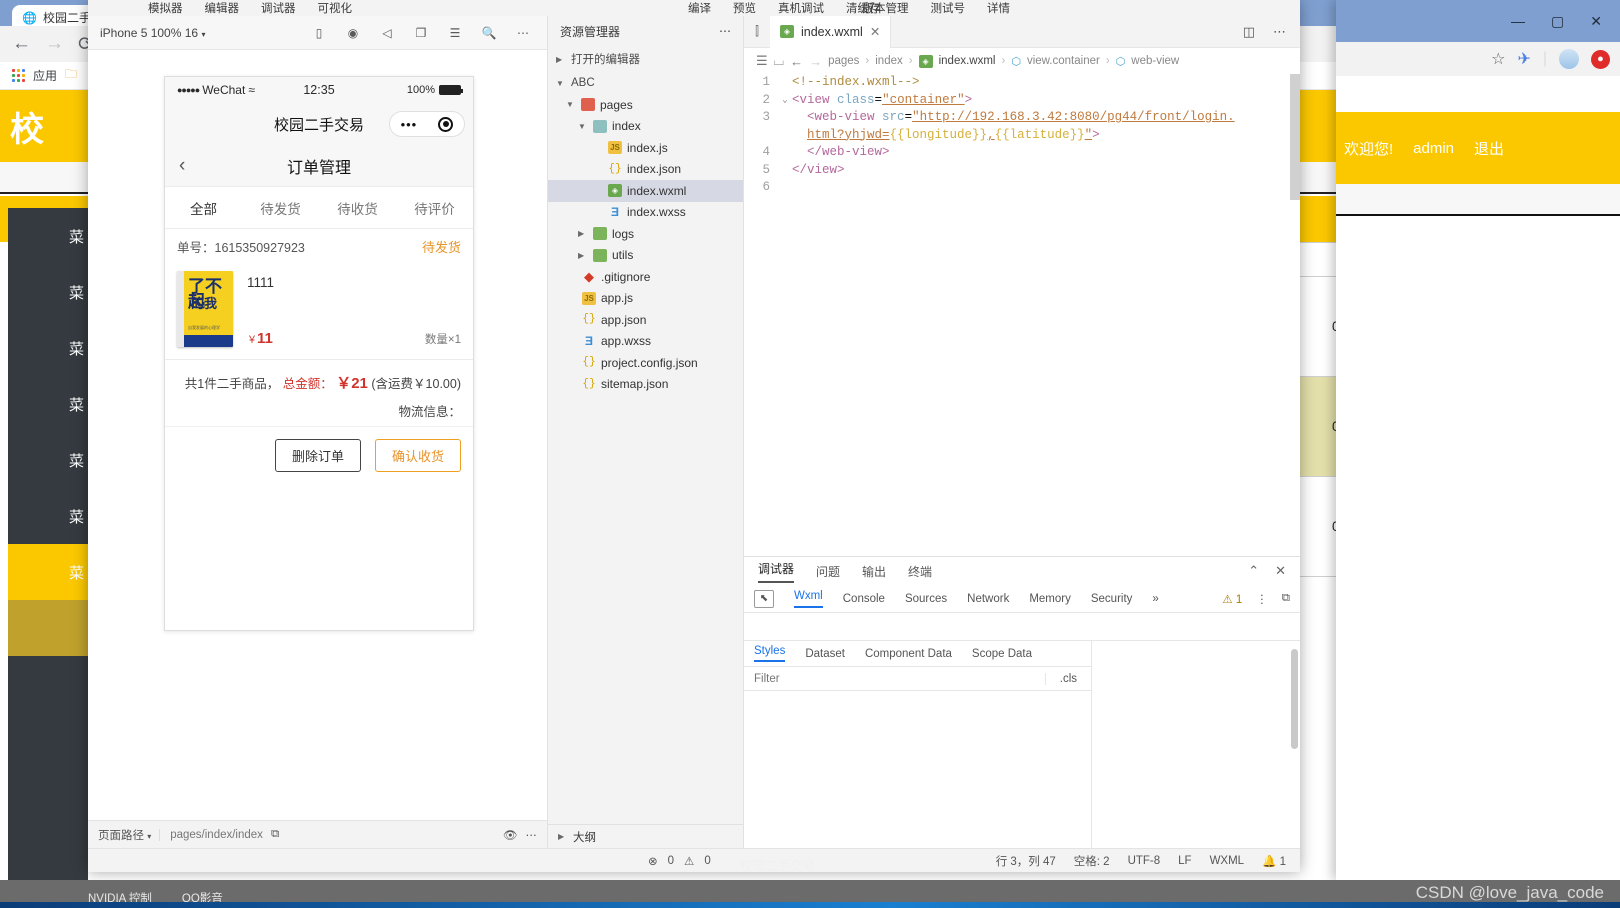 The height and width of the screenshot is (908, 1620). Describe the element at coordinates (1144, 861) in the screenshot. I see `status-encoding: UTF-8` at that location.